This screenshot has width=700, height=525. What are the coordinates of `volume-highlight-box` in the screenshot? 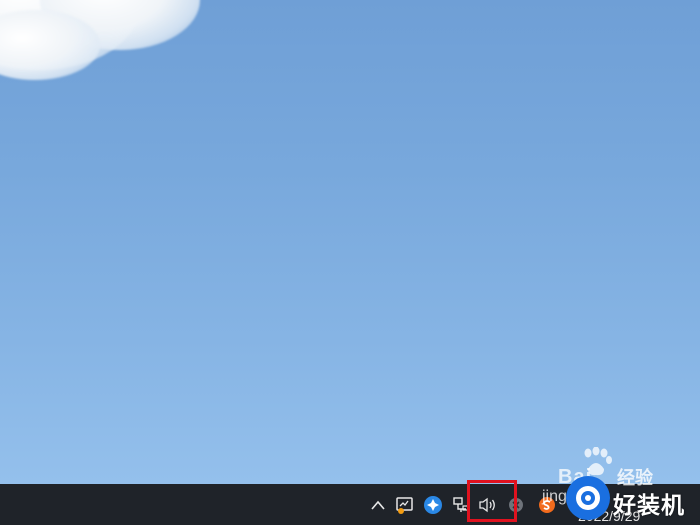 It's located at (492, 501).